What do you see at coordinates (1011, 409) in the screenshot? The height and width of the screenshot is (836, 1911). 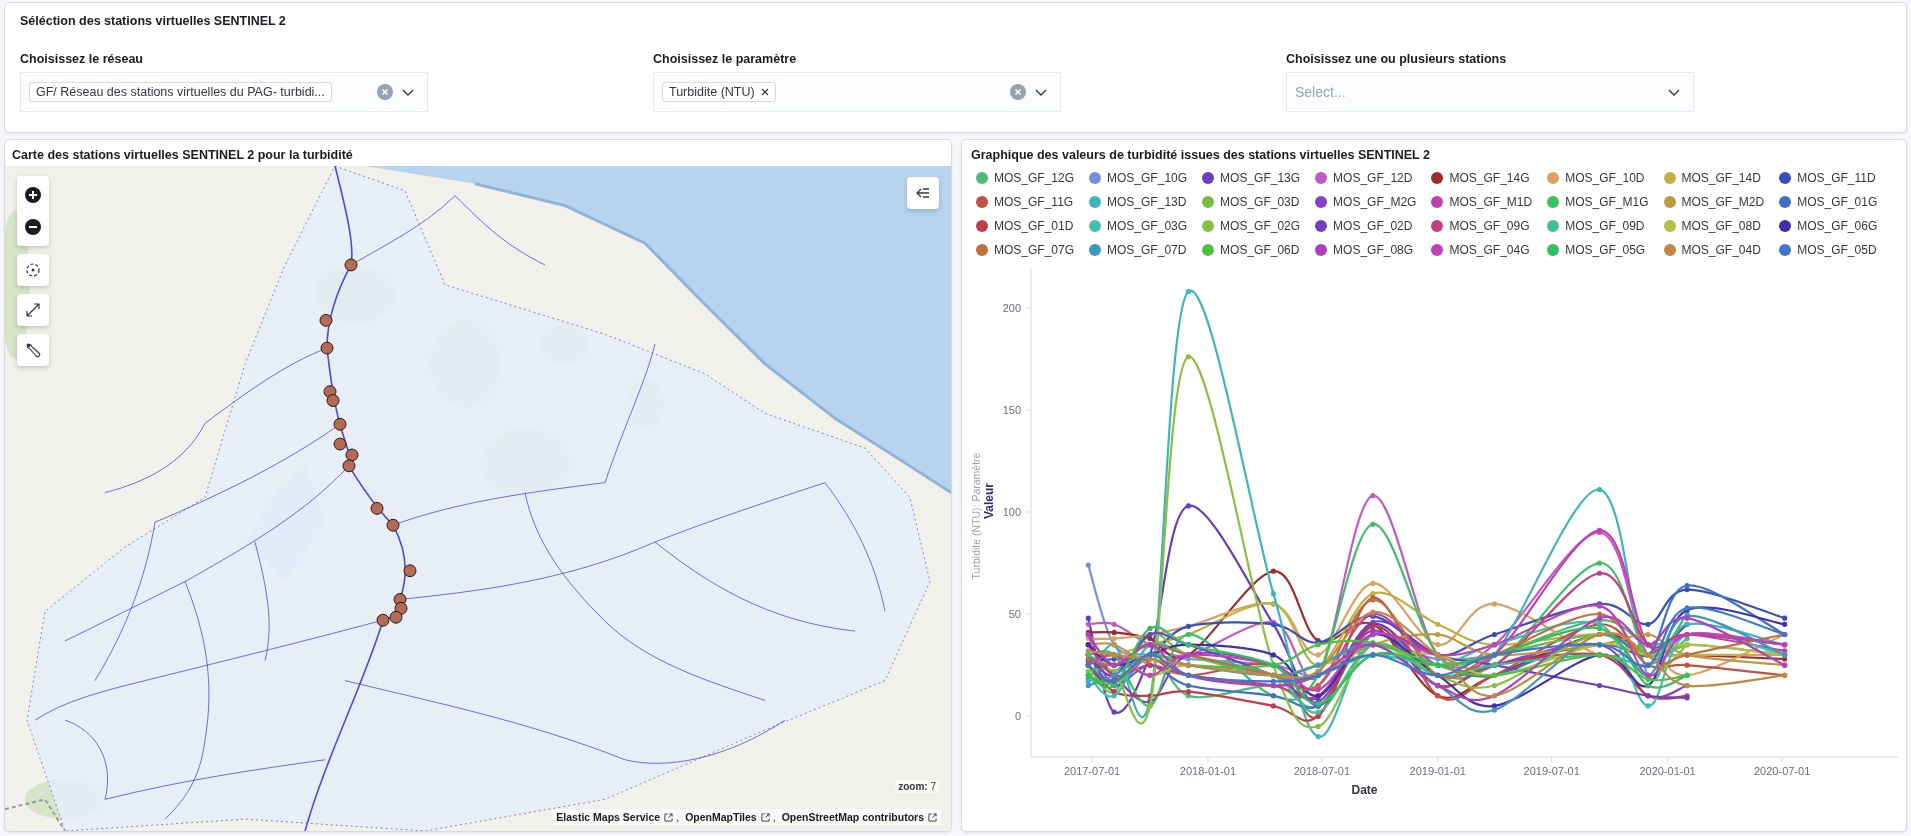 I see `y-tick-label: 150` at bounding box center [1011, 409].